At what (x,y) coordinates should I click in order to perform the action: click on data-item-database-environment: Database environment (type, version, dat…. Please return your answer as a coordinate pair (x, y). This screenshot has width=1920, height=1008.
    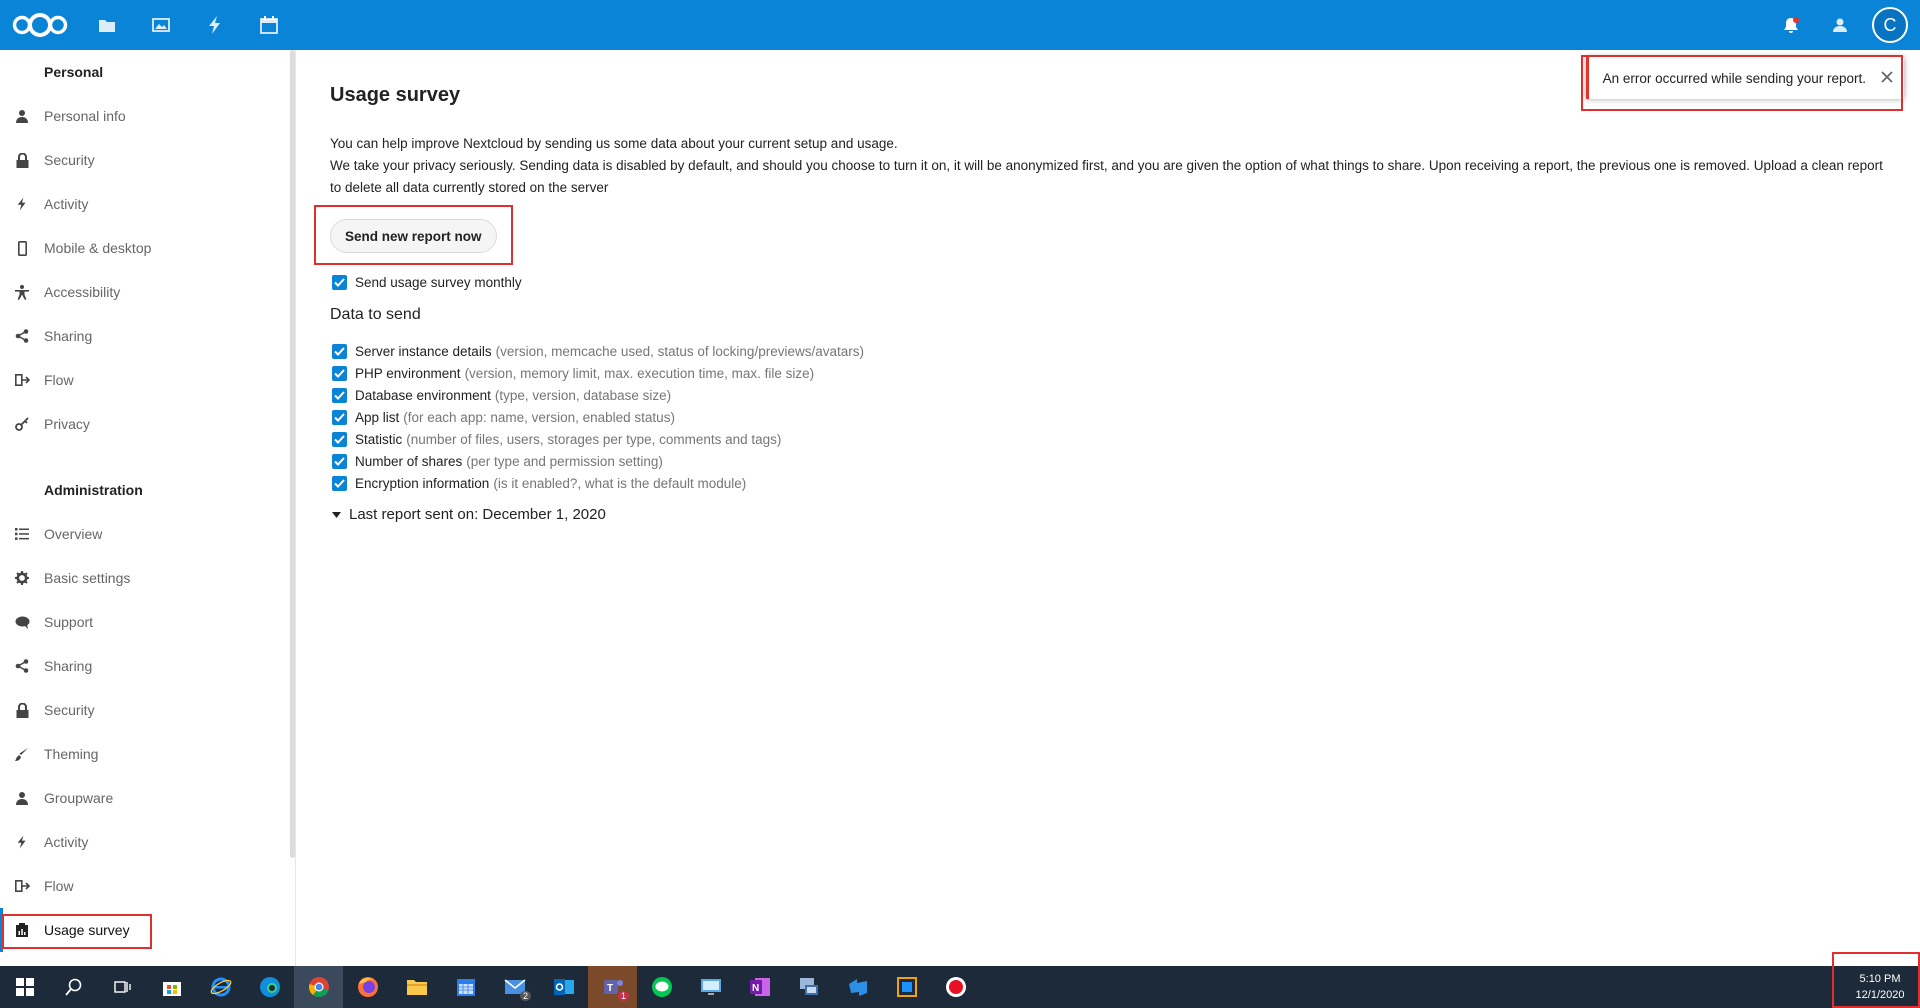
    Looking at the image, I should click on (501, 395).